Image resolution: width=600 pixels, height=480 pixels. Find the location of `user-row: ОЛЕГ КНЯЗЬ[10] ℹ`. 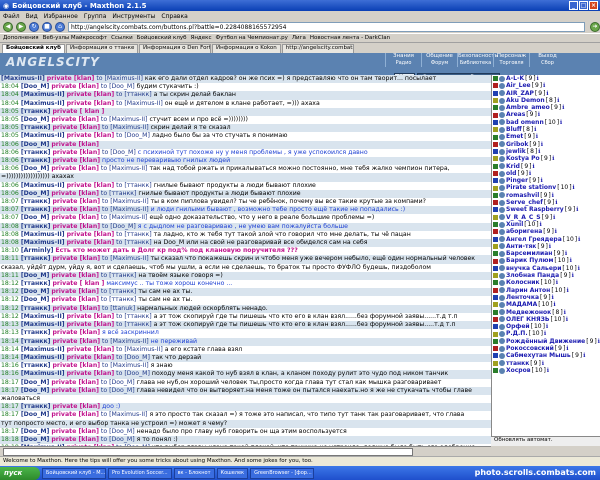

user-row: ОЛЕГ КНЯЗЬ[10] ℹ is located at coordinates (546, 319).